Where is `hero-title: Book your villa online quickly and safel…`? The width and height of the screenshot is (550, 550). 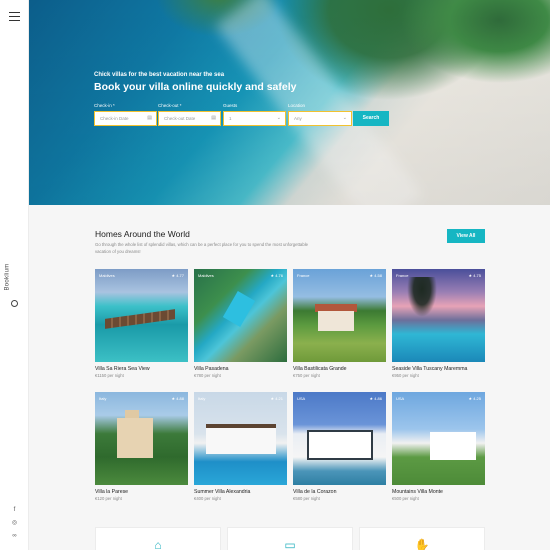
hero-title: Book your villa online quickly and safel… is located at coordinates (195, 87).